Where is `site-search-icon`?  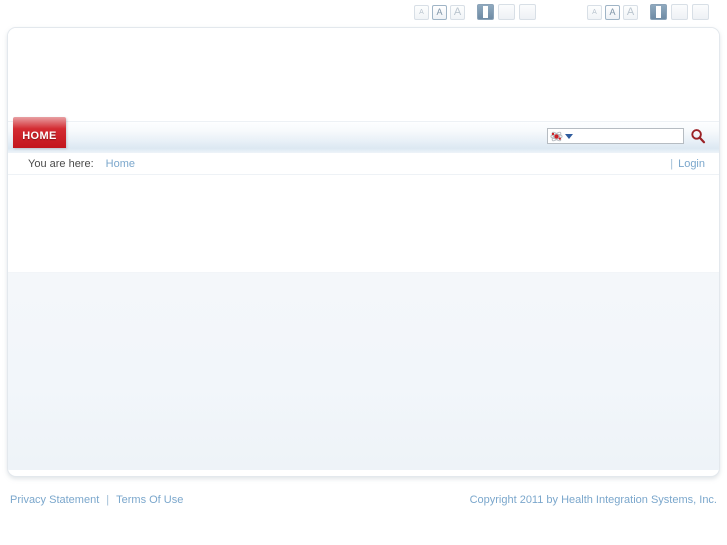
site-search-icon is located at coordinates (556, 136).